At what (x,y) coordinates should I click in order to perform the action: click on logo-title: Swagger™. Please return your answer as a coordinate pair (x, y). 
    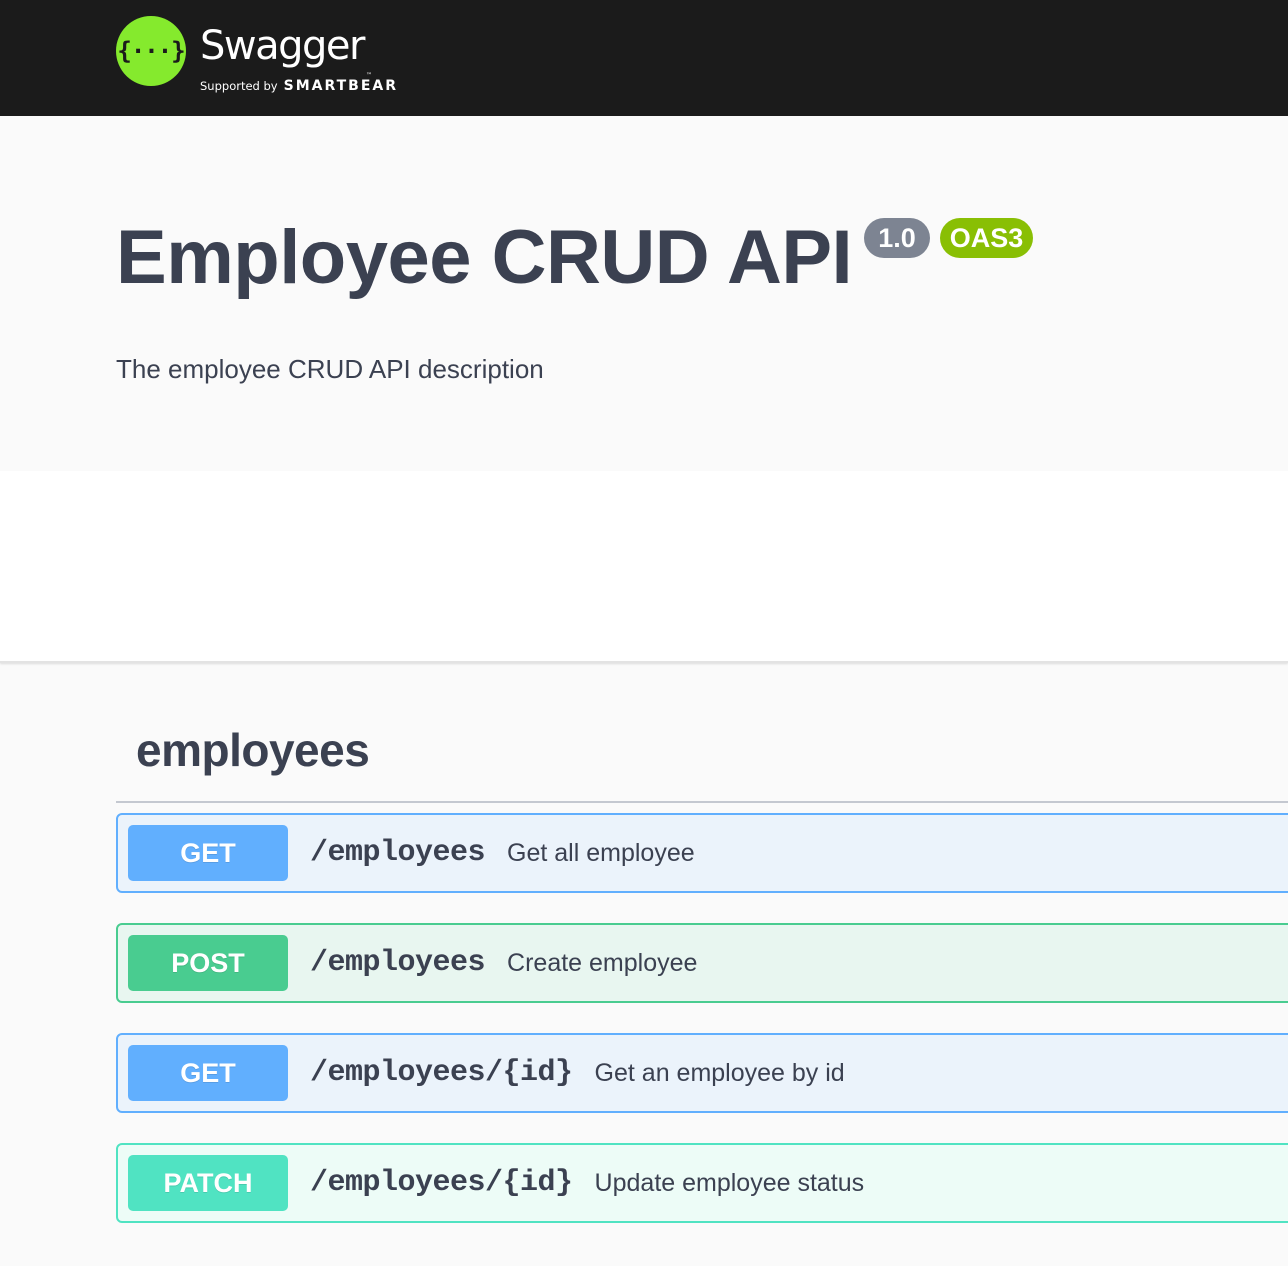
    Looking at the image, I should click on (299, 51).